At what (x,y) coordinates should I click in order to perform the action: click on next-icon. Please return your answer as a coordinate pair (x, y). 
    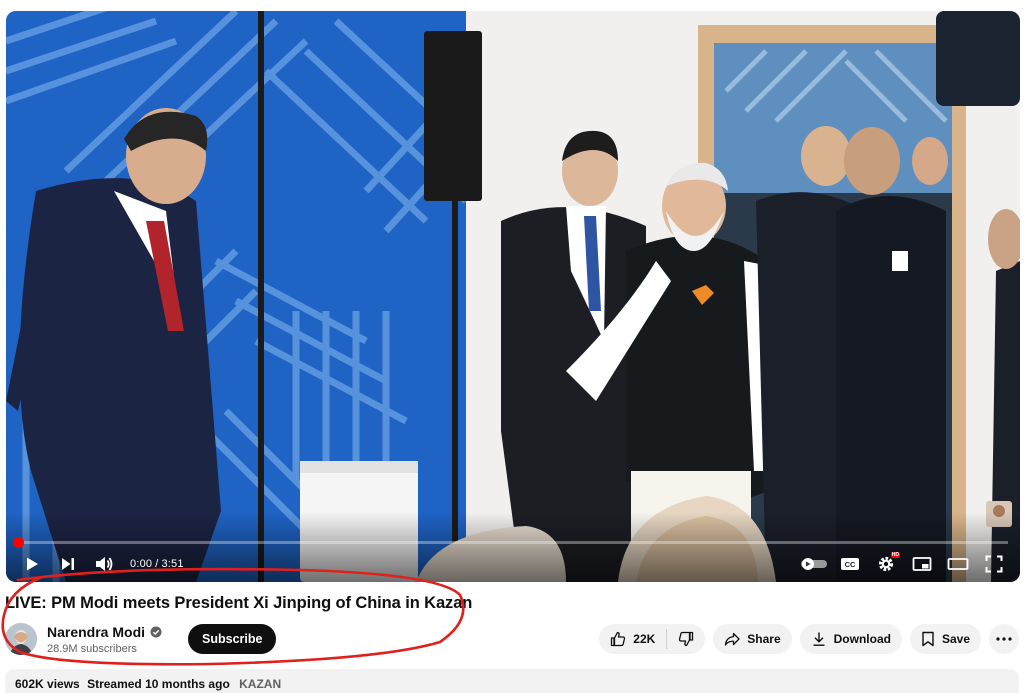
    Looking at the image, I should click on (68, 564).